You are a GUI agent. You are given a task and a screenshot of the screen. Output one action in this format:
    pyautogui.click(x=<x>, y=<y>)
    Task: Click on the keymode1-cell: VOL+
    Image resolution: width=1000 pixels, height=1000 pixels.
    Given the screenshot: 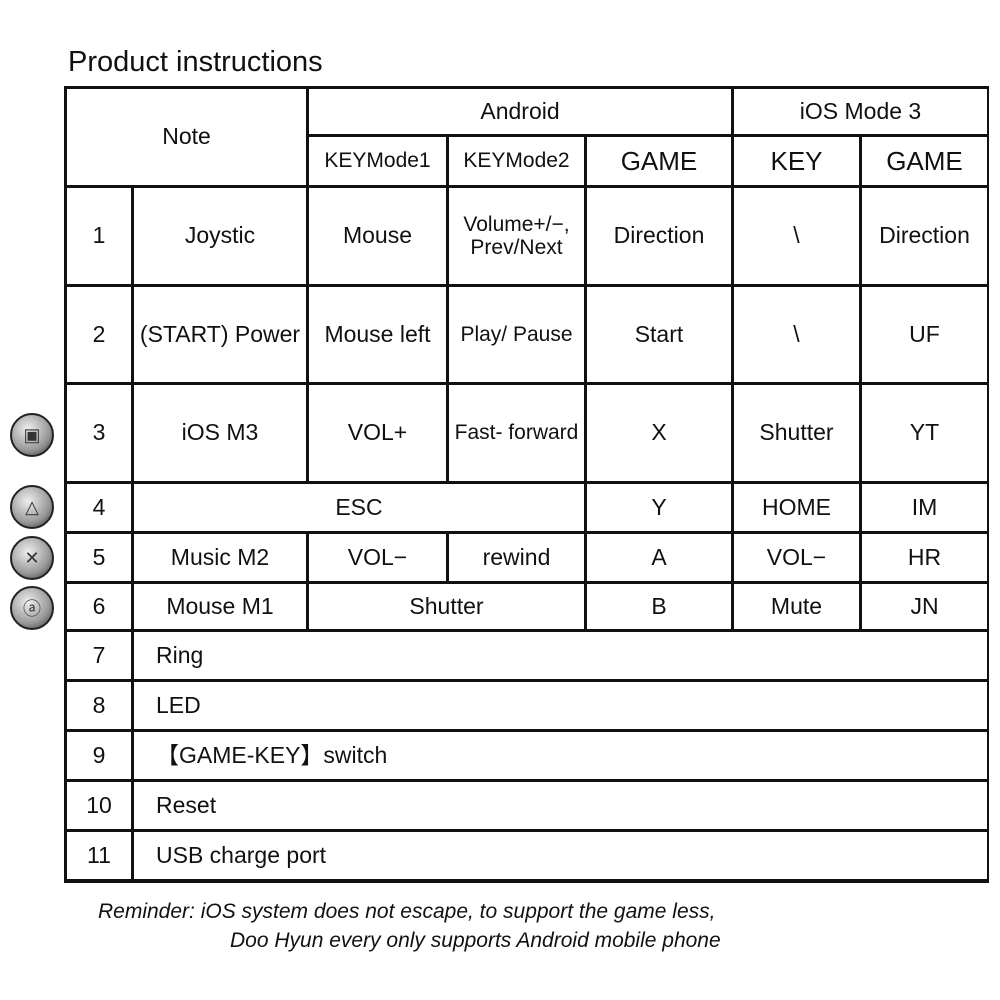 What is the action you would take?
    pyautogui.click(x=377, y=433)
    